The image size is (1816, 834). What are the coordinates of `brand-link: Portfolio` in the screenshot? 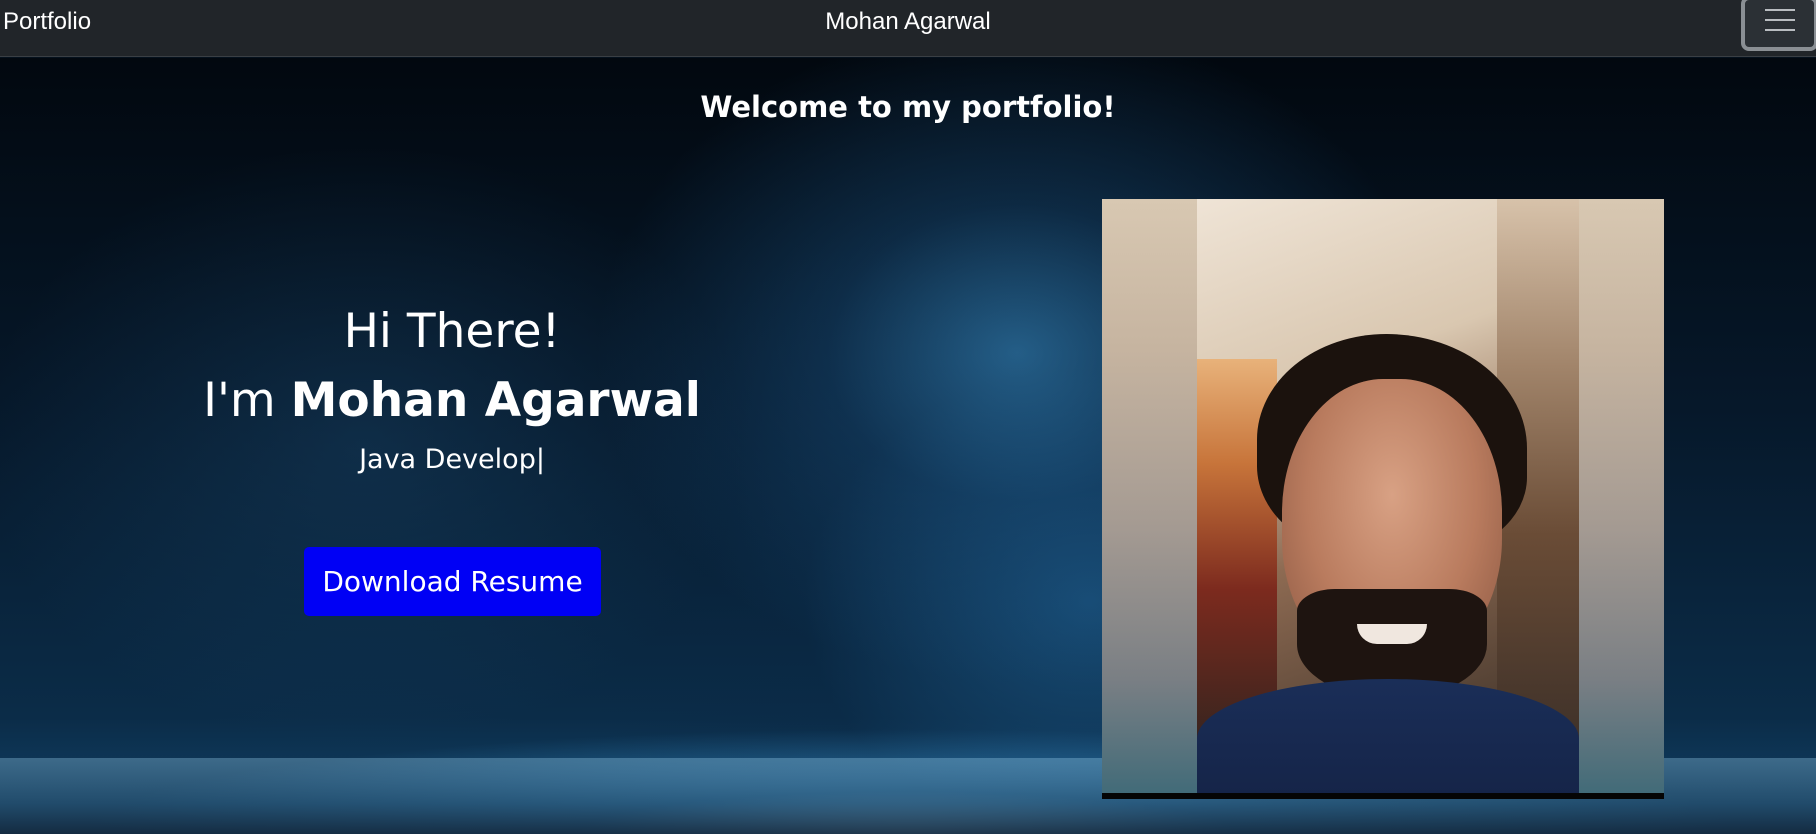 It's located at (47, 22).